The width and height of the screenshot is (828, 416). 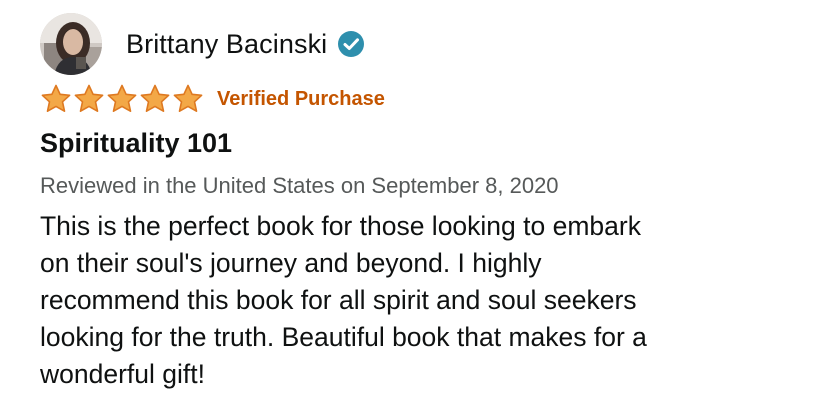 What do you see at coordinates (226, 44) in the screenshot?
I see `reviewer-name: Brittany Bacinski` at bounding box center [226, 44].